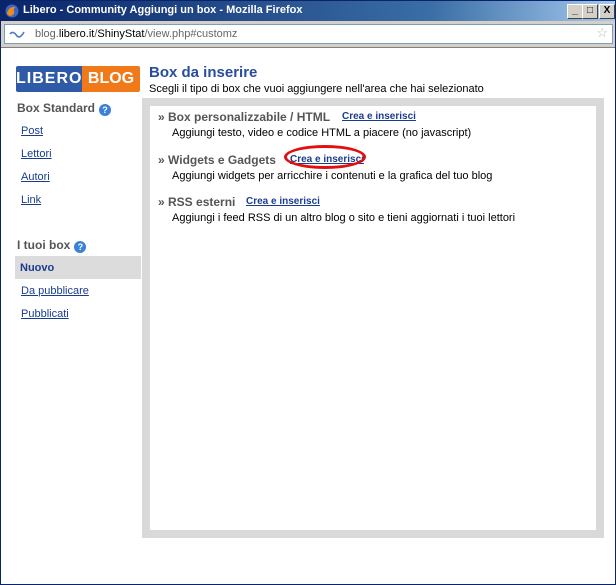 The width and height of the screenshot is (616, 585). I want to click on sidebar-item-pubblicati: Pubblicati, so click(45, 314).